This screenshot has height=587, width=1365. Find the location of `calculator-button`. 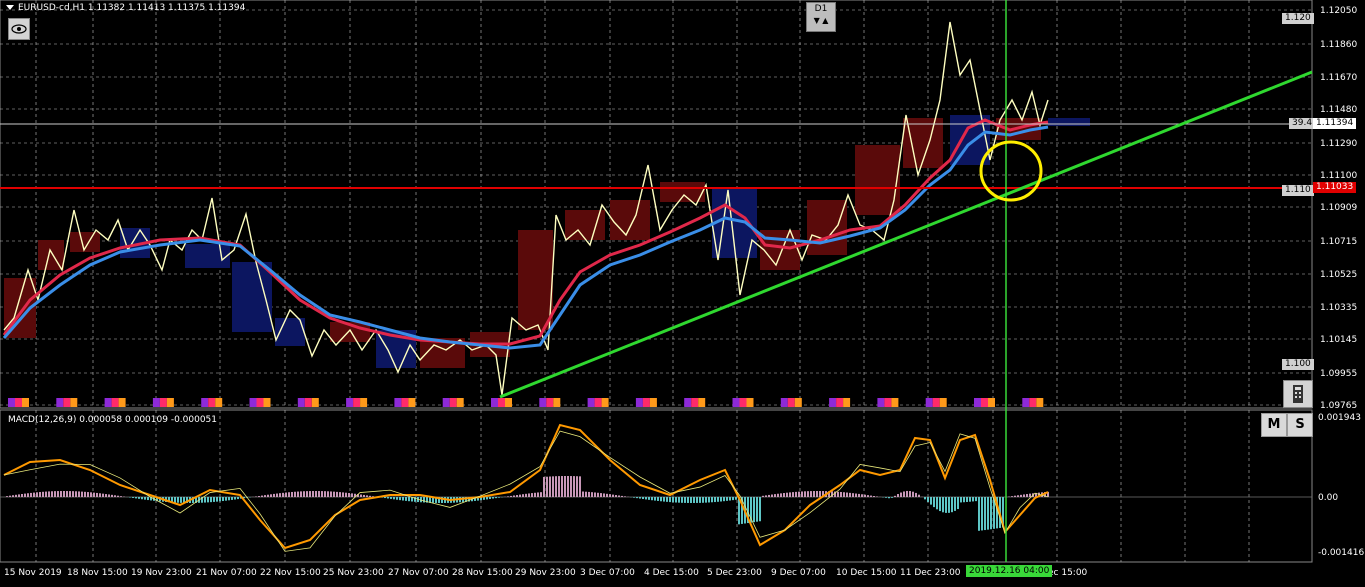

calculator-button is located at coordinates (1298, 394).